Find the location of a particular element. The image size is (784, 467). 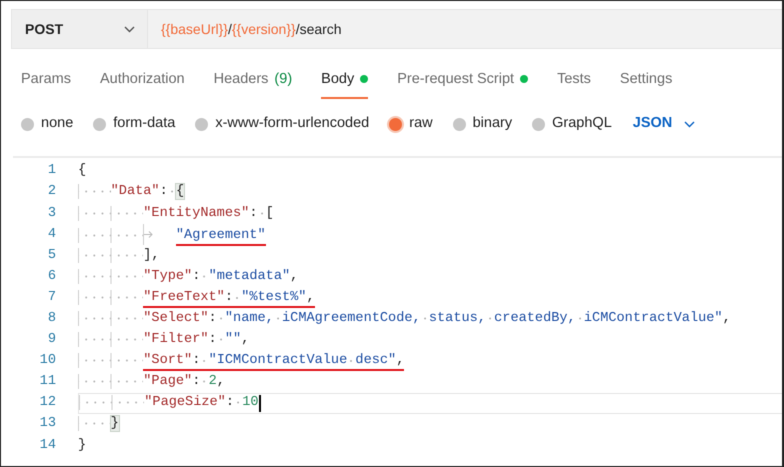

url-field: {{baseUrl}}/{{version}}/search is located at coordinates (245, 29).